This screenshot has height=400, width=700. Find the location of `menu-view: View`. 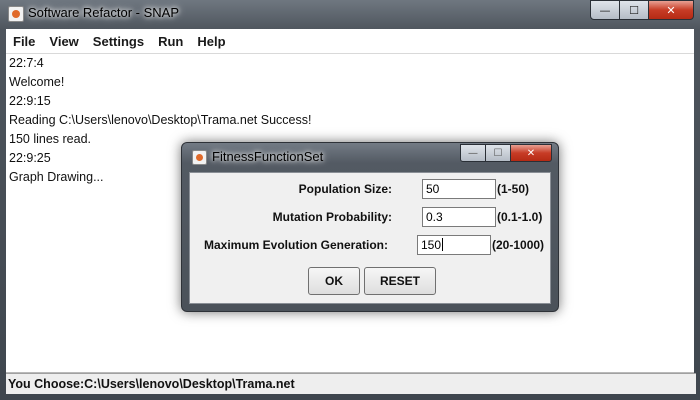

menu-view: View is located at coordinates (63, 41).